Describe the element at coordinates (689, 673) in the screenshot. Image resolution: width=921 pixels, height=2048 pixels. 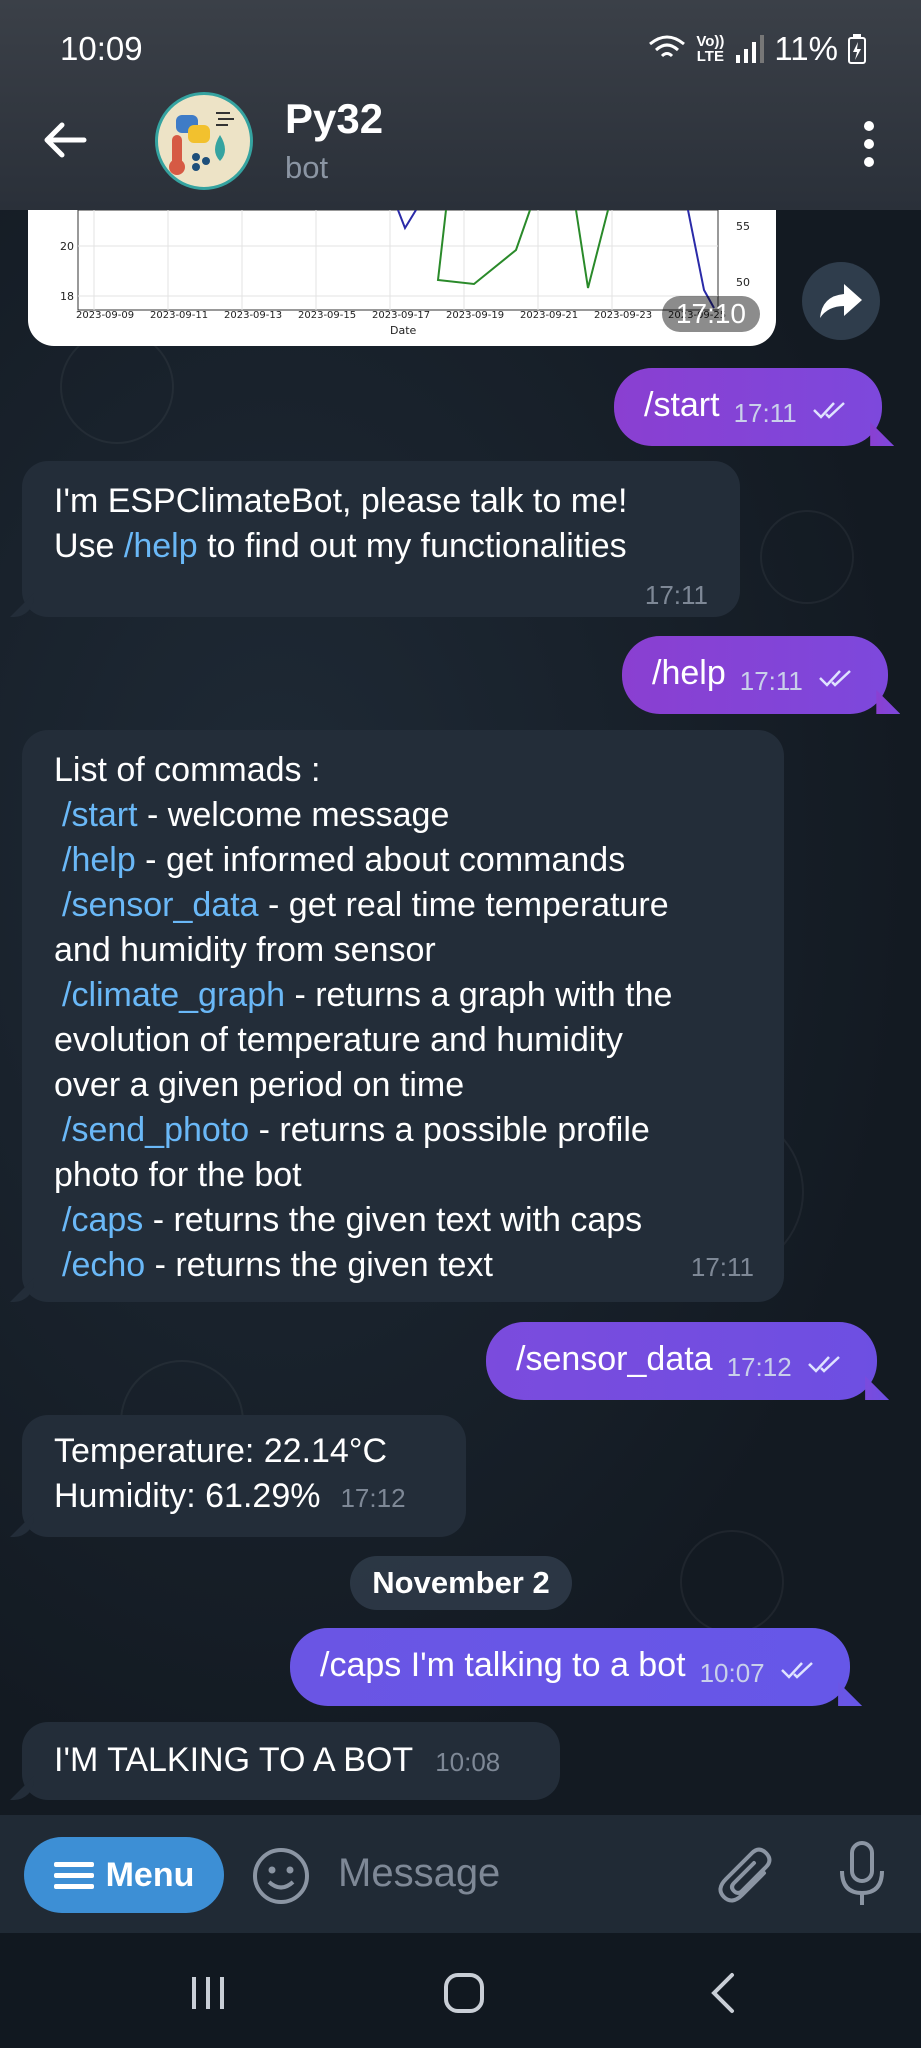
I see `message-text: /help` at that location.